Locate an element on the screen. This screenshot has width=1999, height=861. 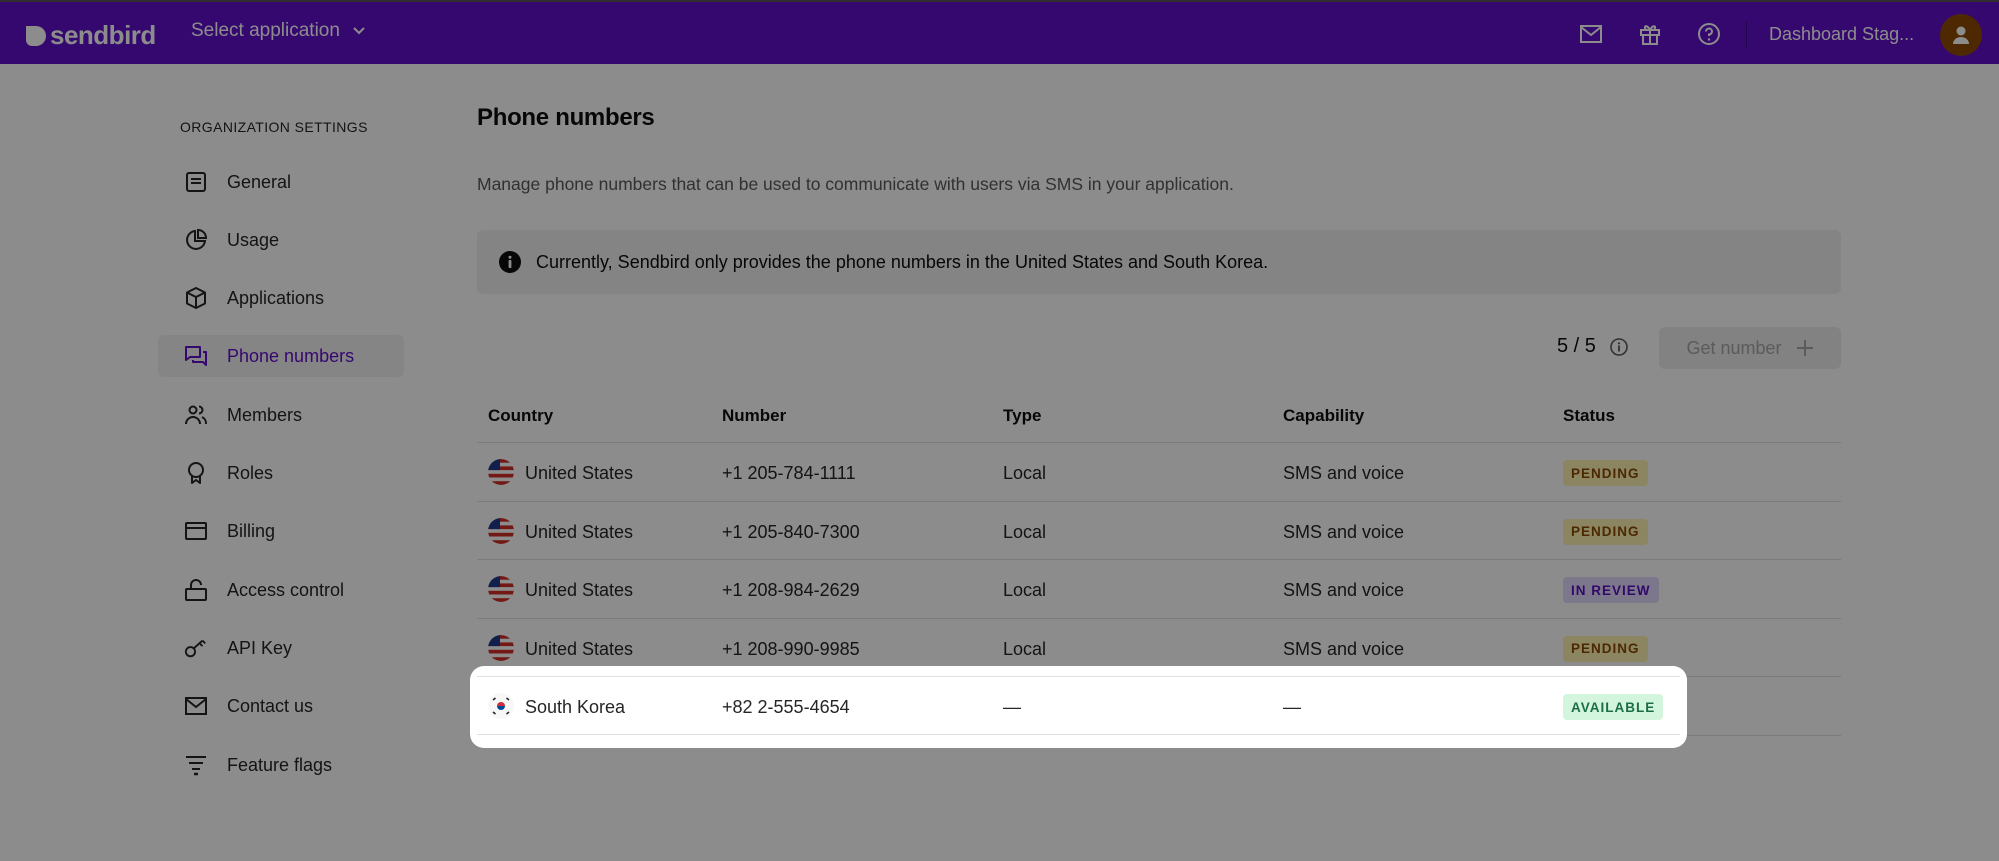
sidebar-item-members: Members is located at coordinates (281, 415).